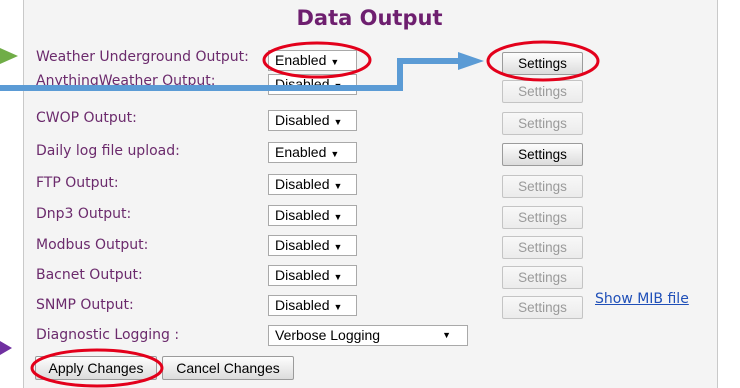 This screenshot has width=740, height=388. Describe the element at coordinates (542, 123) in the screenshot. I see `cwop-settings-button: Settings` at that location.